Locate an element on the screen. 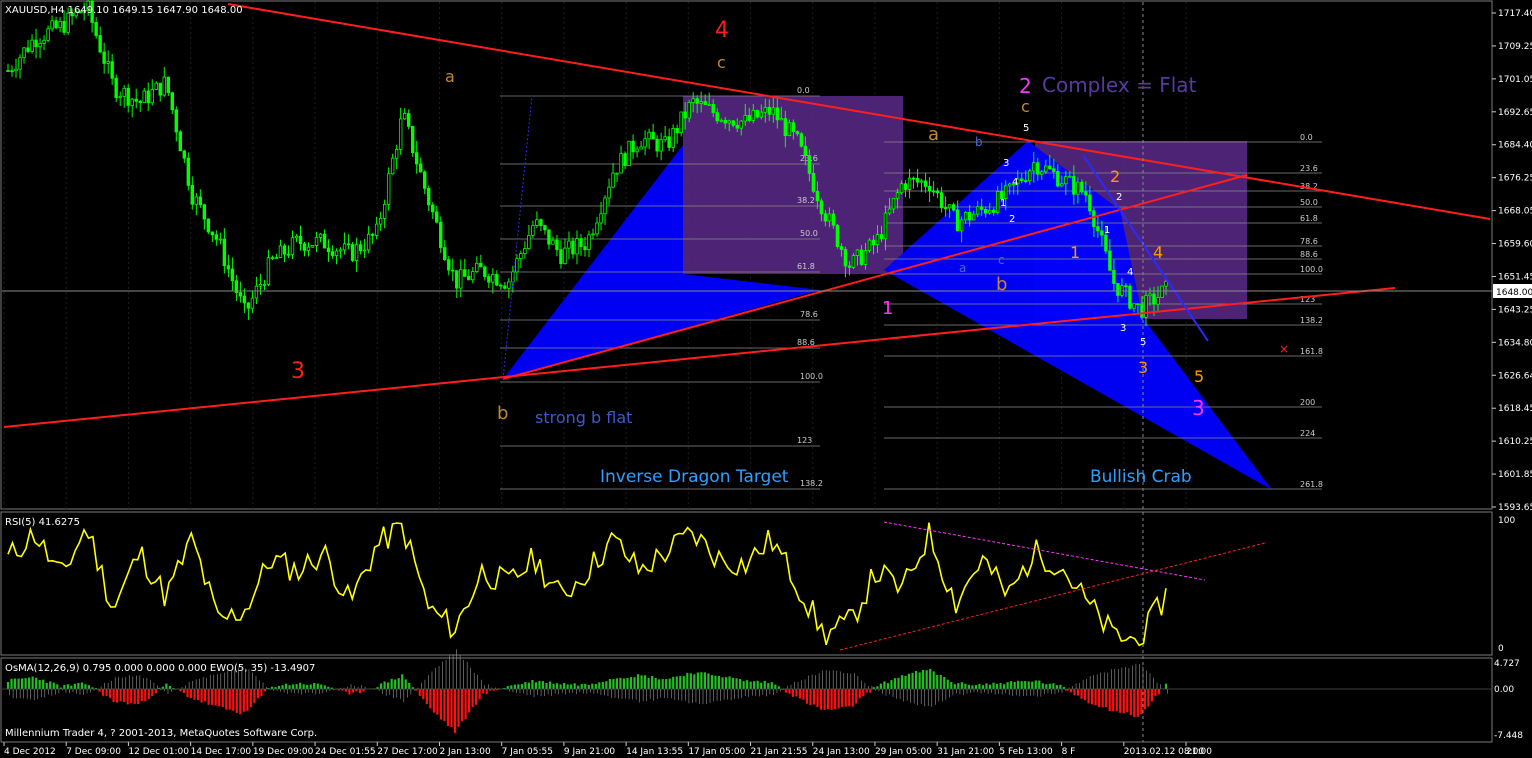  wave-label: a is located at coordinates (933, 134).